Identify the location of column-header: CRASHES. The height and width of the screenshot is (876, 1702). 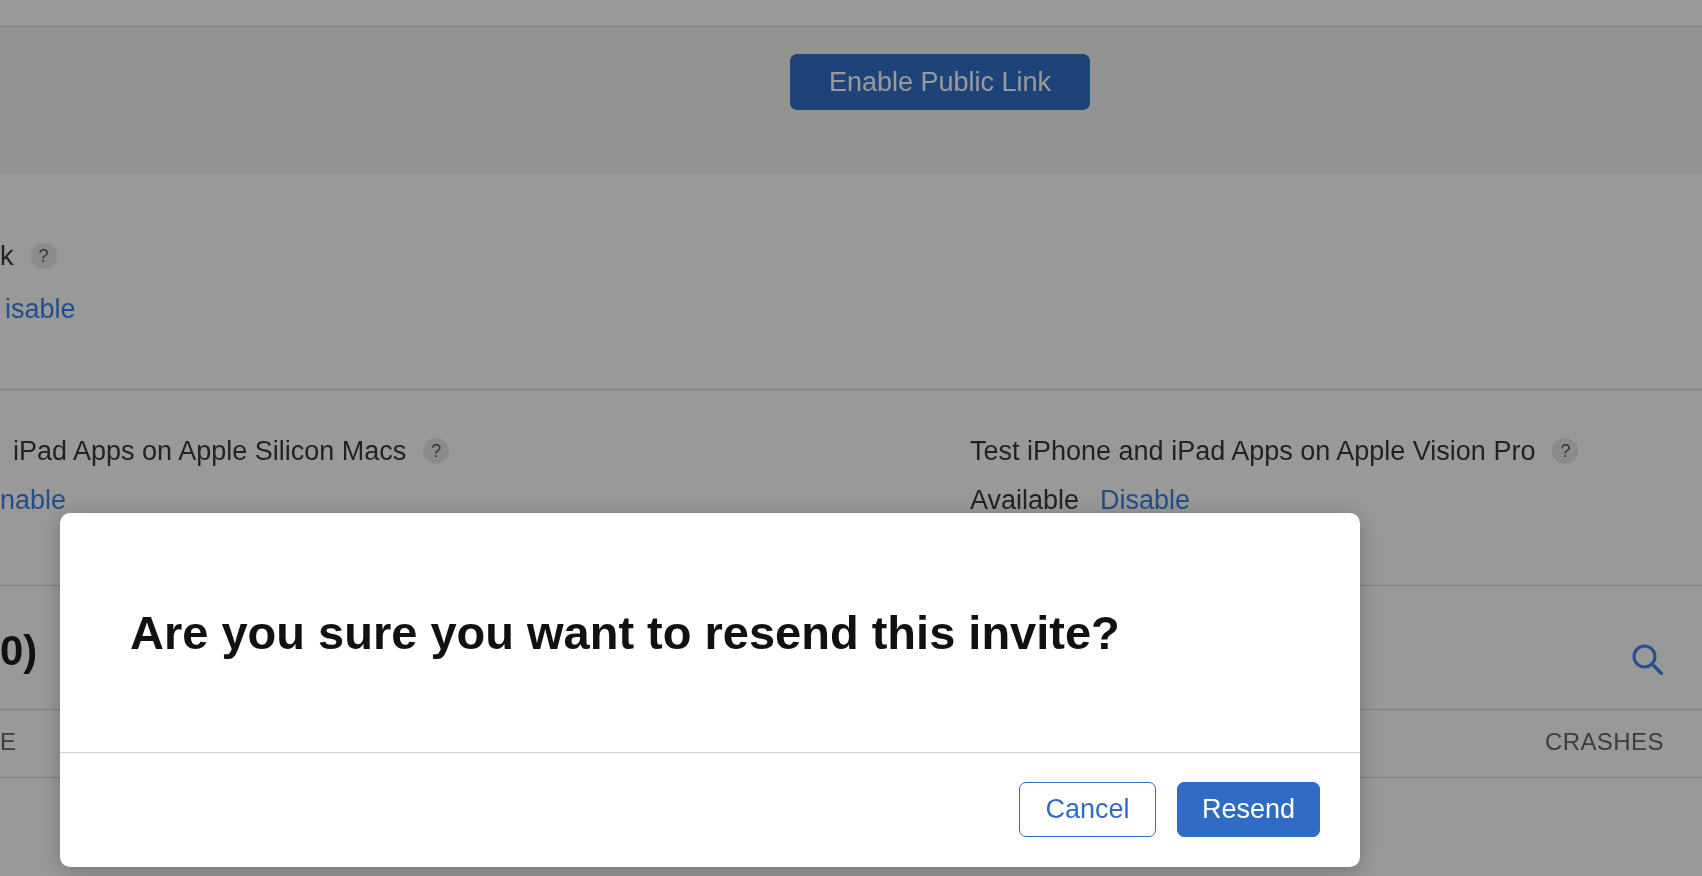
(1604, 742).